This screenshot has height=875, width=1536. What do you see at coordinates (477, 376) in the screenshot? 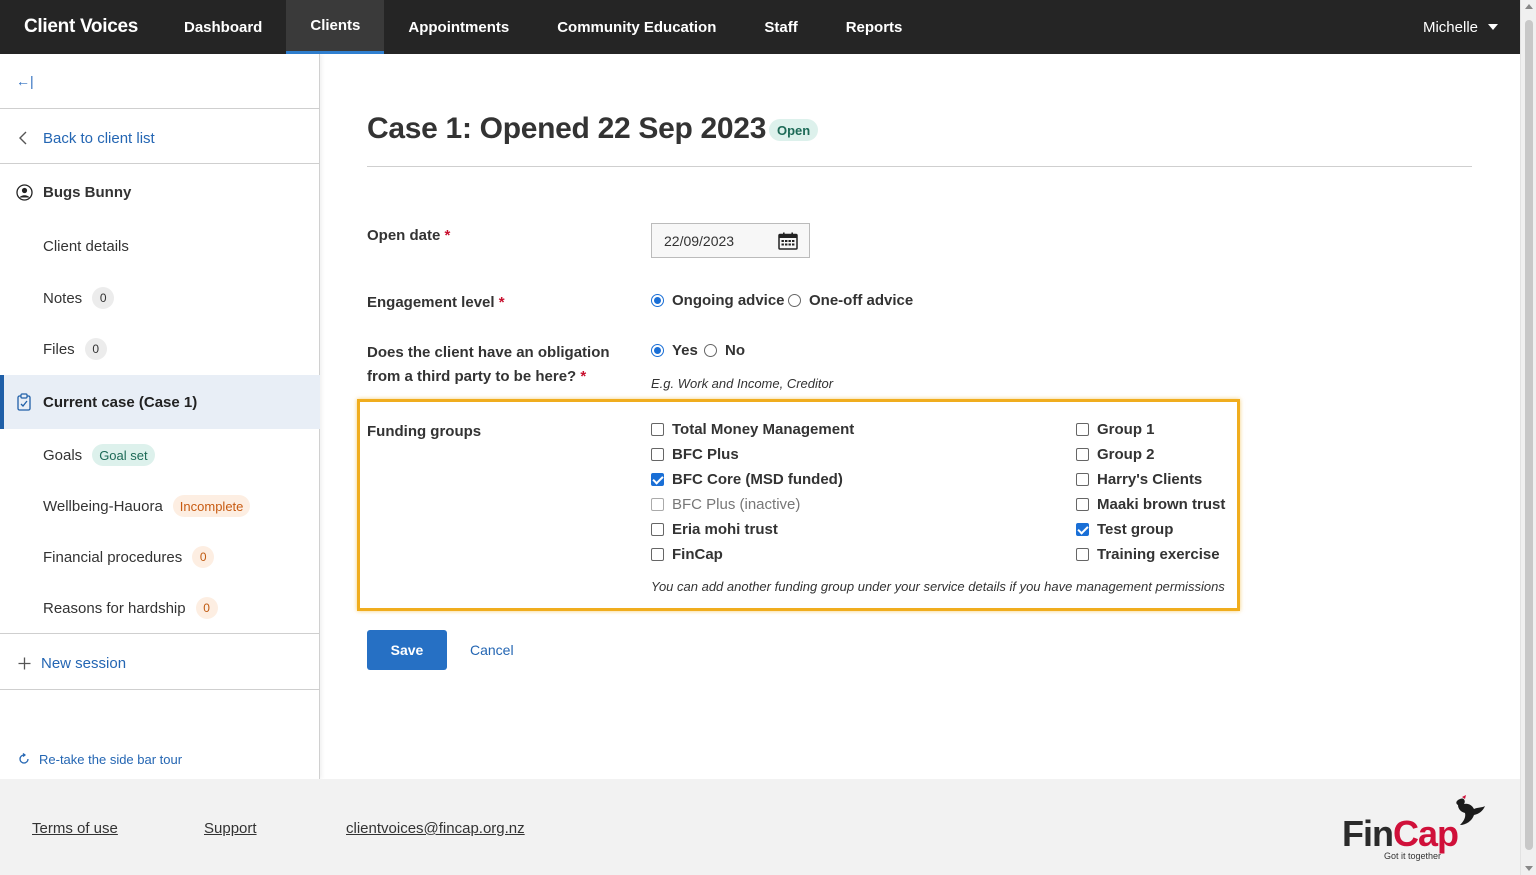
I see `obligation-label-line2: from a third party to be here? *` at bounding box center [477, 376].